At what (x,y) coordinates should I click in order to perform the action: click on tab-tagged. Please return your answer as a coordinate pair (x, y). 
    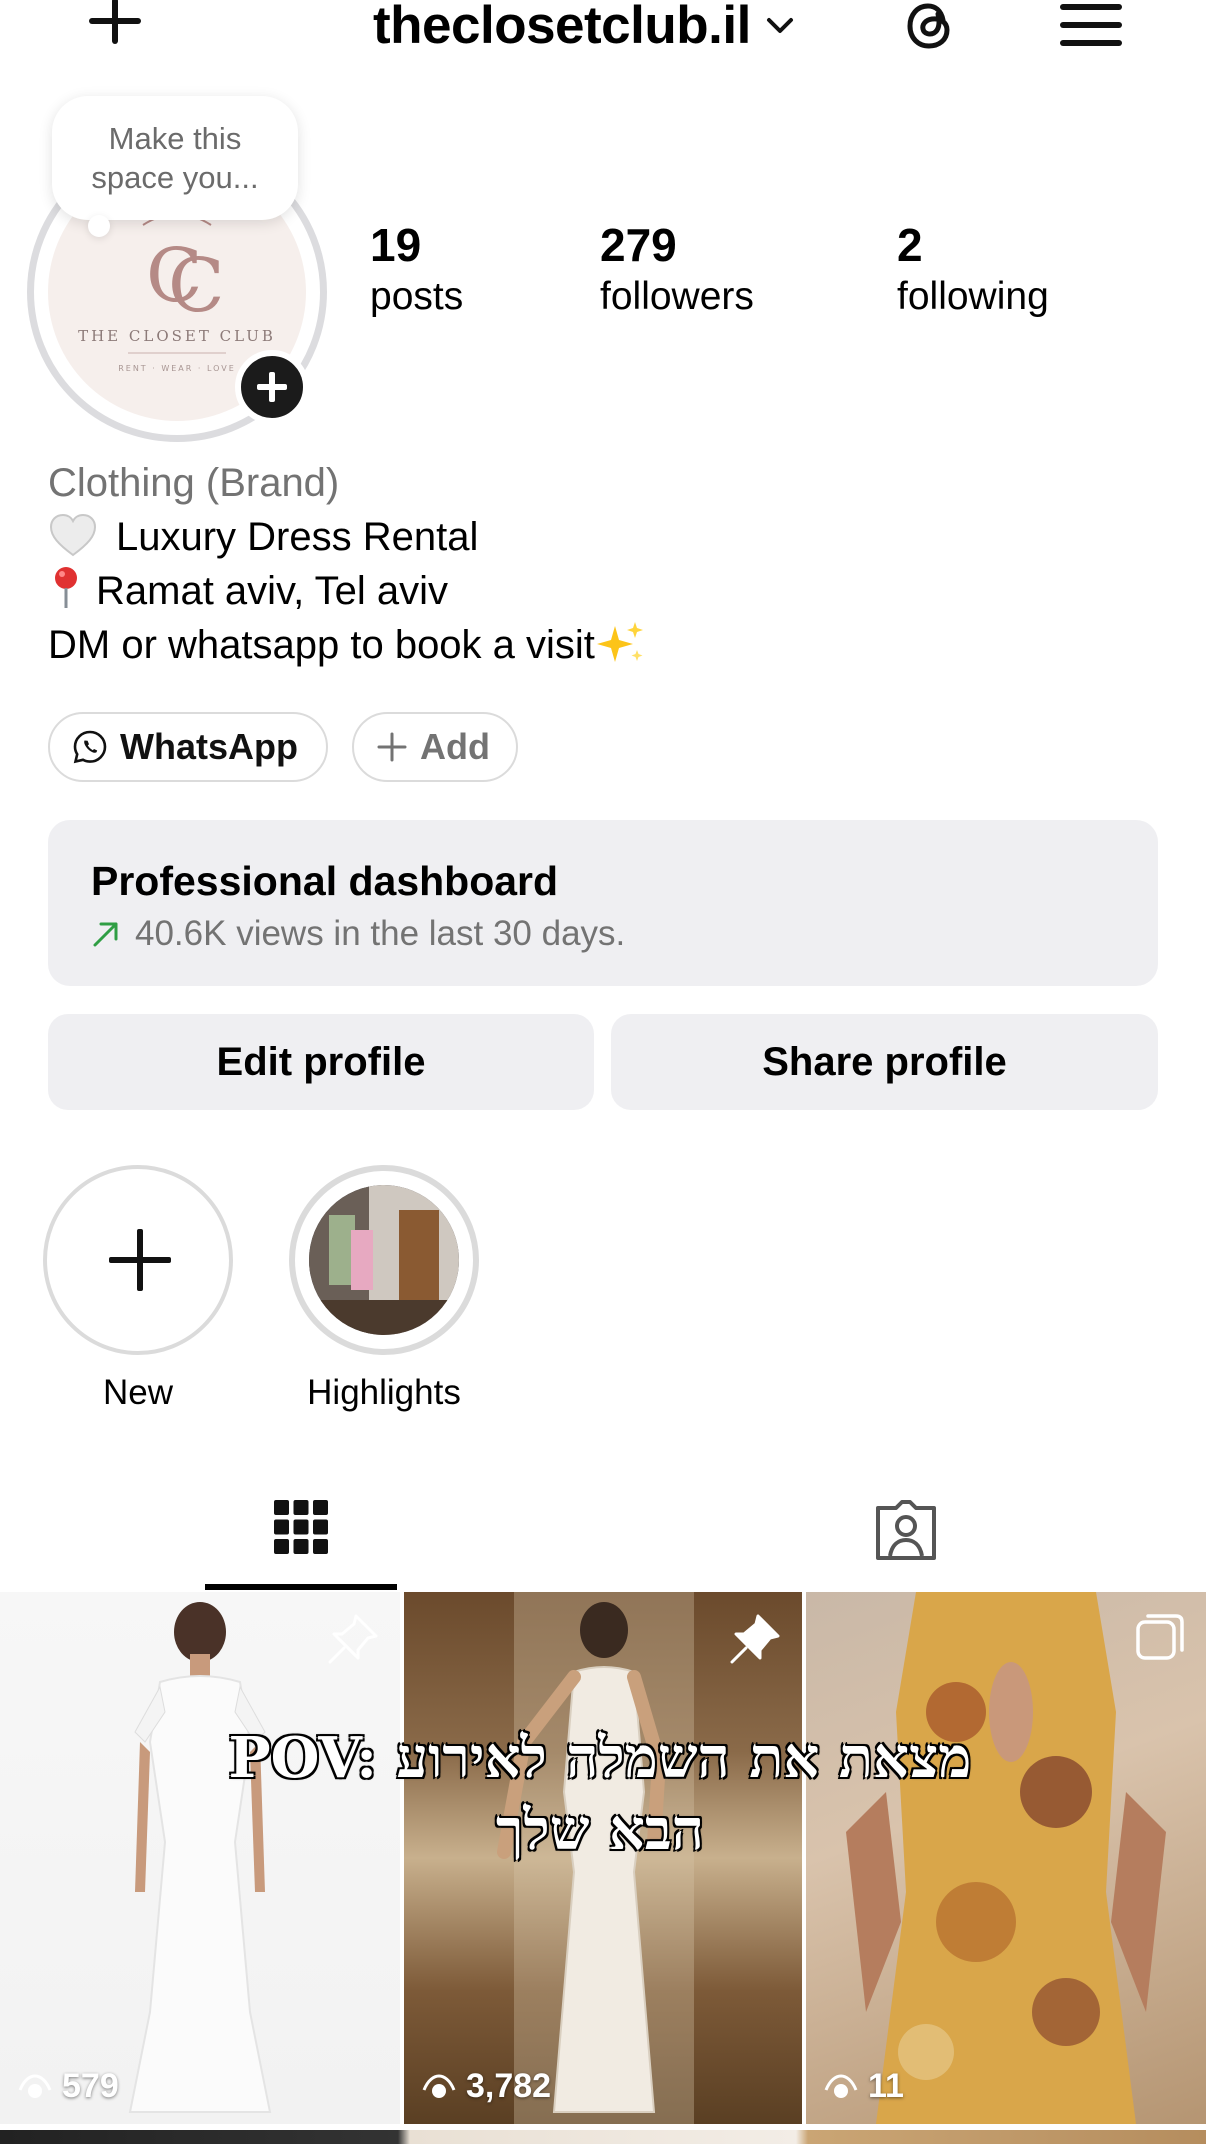
    Looking at the image, I should click on (906, 1530).